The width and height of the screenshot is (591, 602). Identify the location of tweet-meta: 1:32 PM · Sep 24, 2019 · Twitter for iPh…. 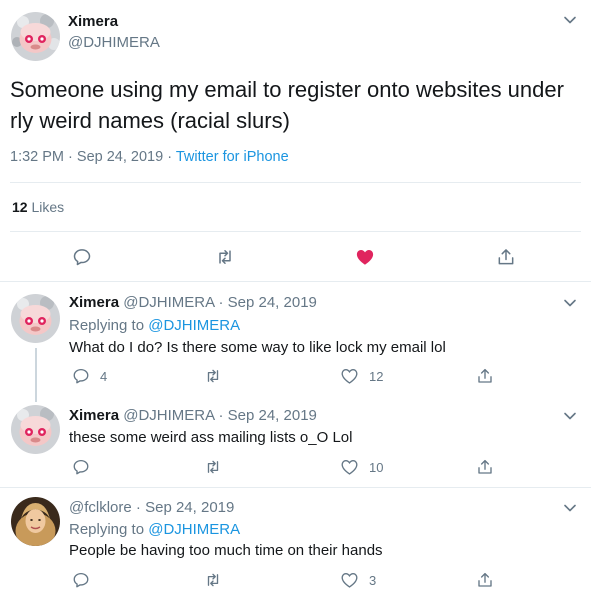
(149, 157).